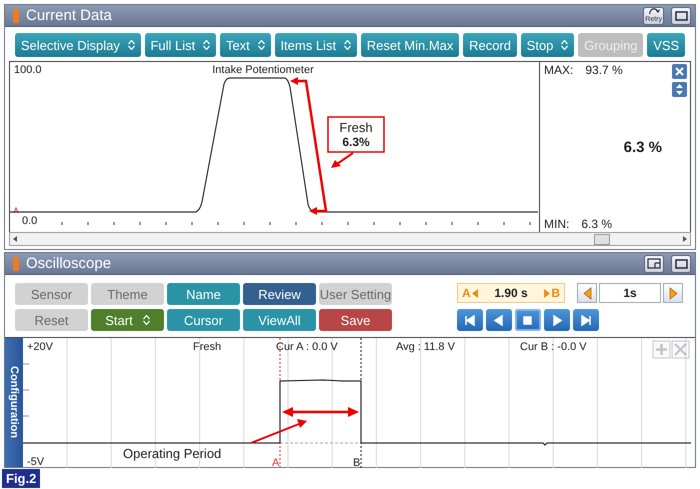  Describe the element at coordinates (278, 431) in the screenshot. I see `pointer-arrow` at that location.